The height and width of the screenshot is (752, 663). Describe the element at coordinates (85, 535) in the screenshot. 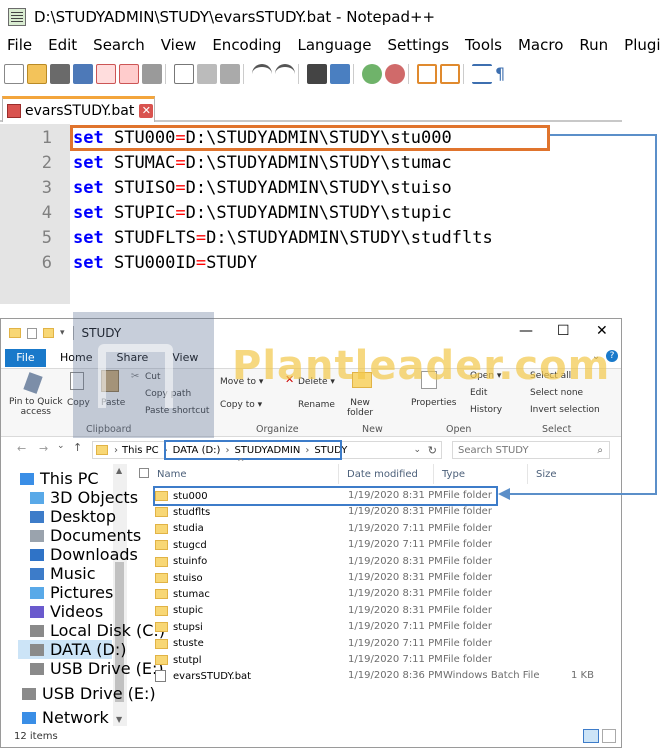

I see `nav-item: Documents` at that location.